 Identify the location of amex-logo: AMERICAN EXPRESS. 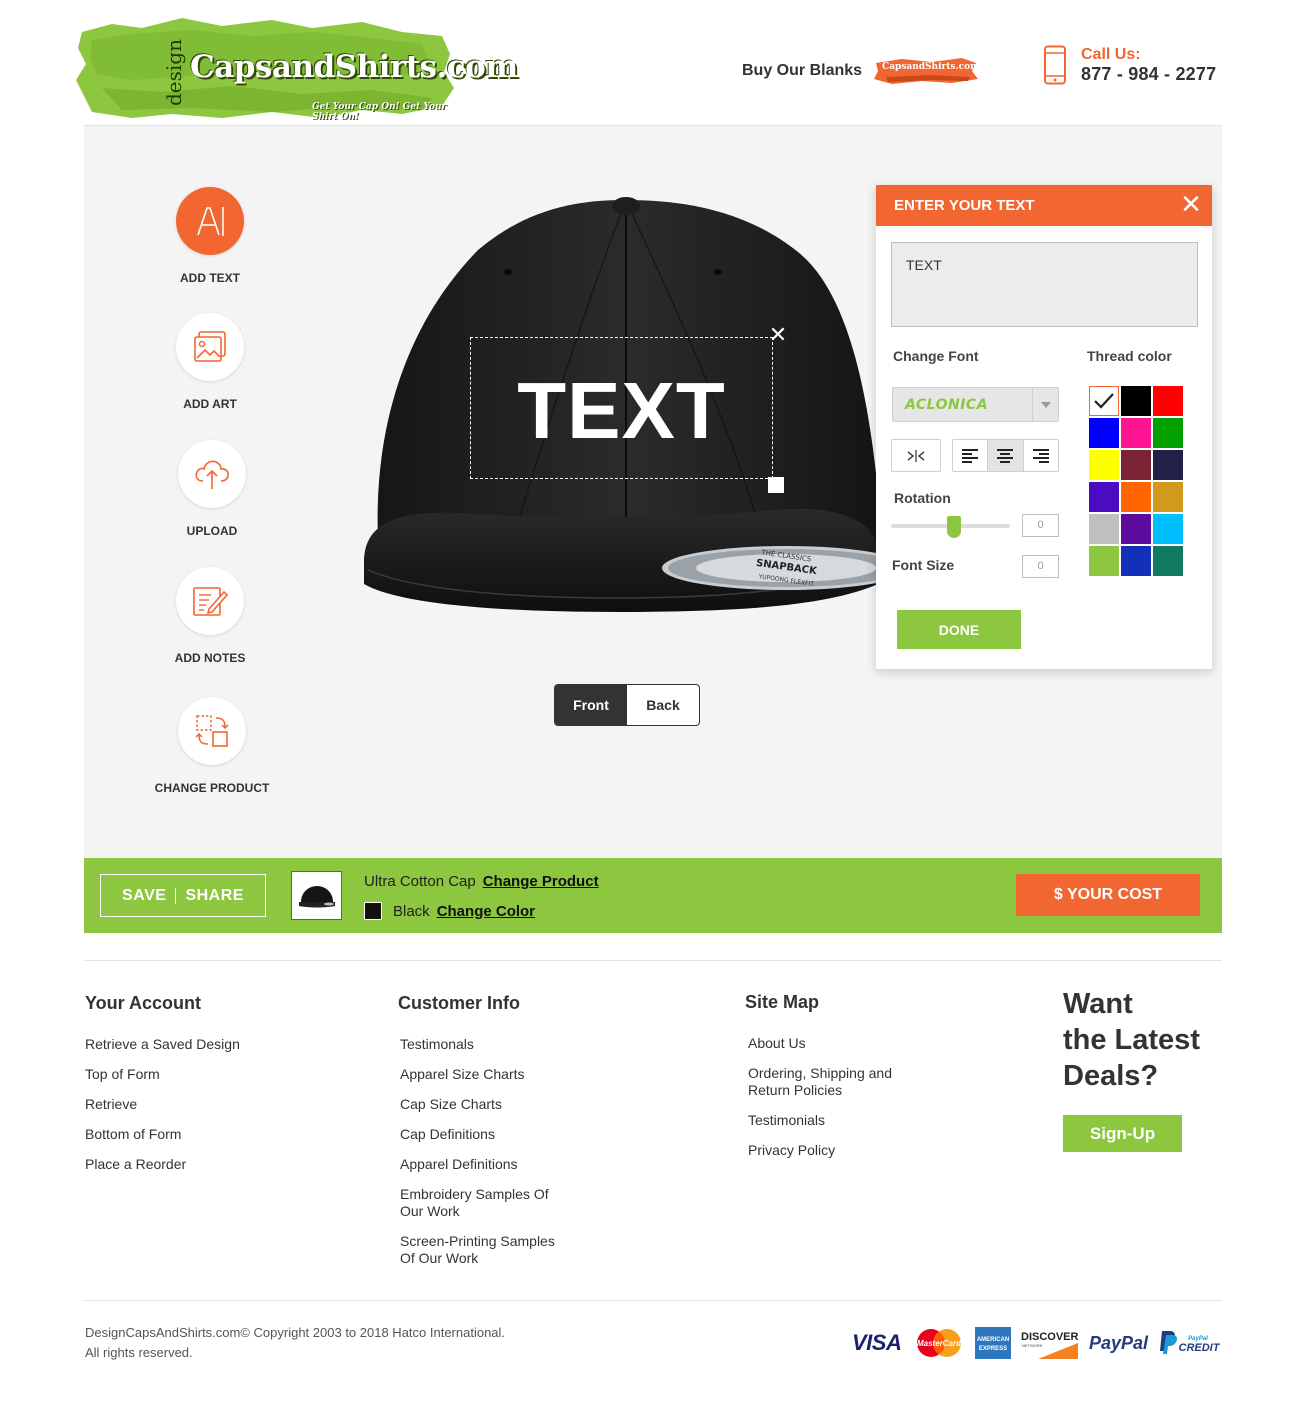
(993, 1343).